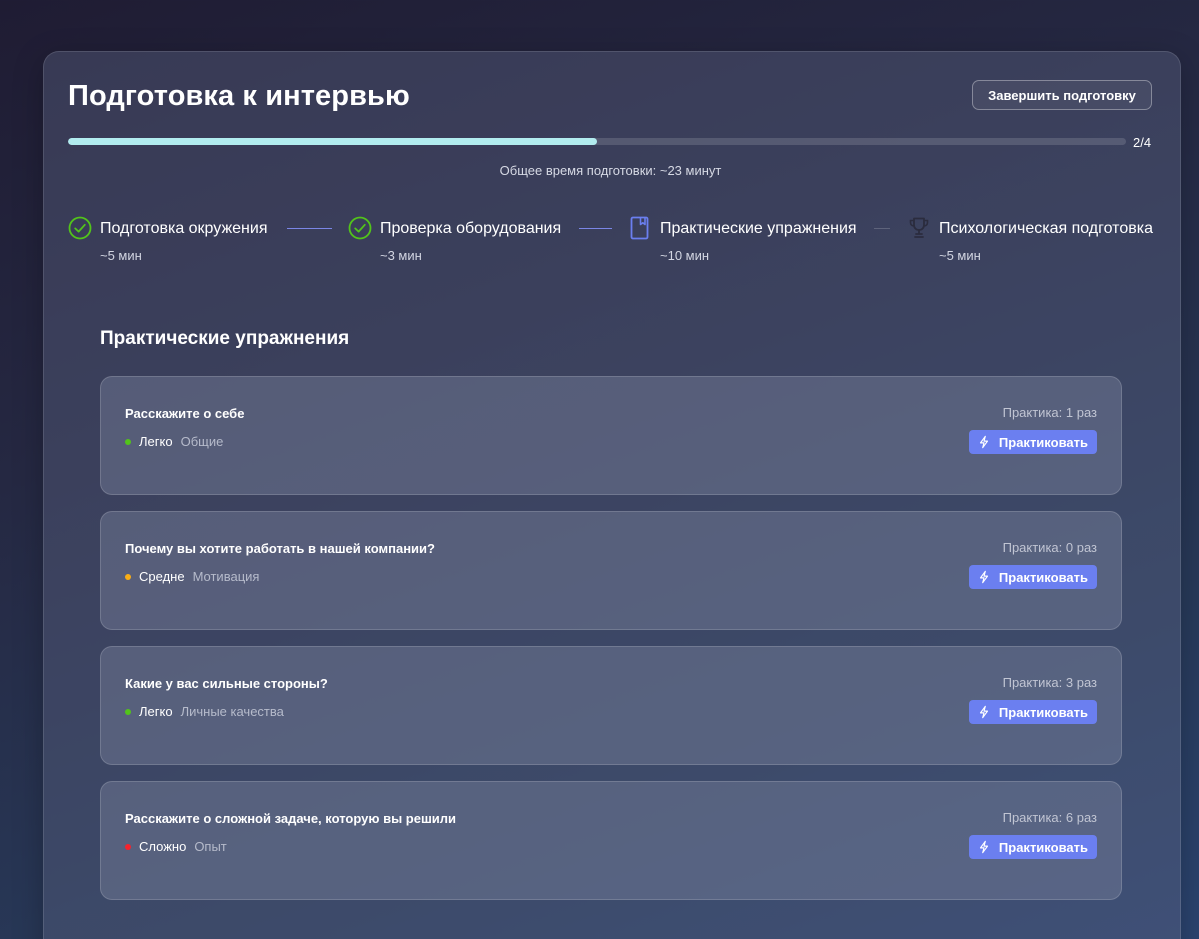 Image resolution: width=1199 pixels, height=939 pixels. I want to click on trophy-icon, so click(919, 228).